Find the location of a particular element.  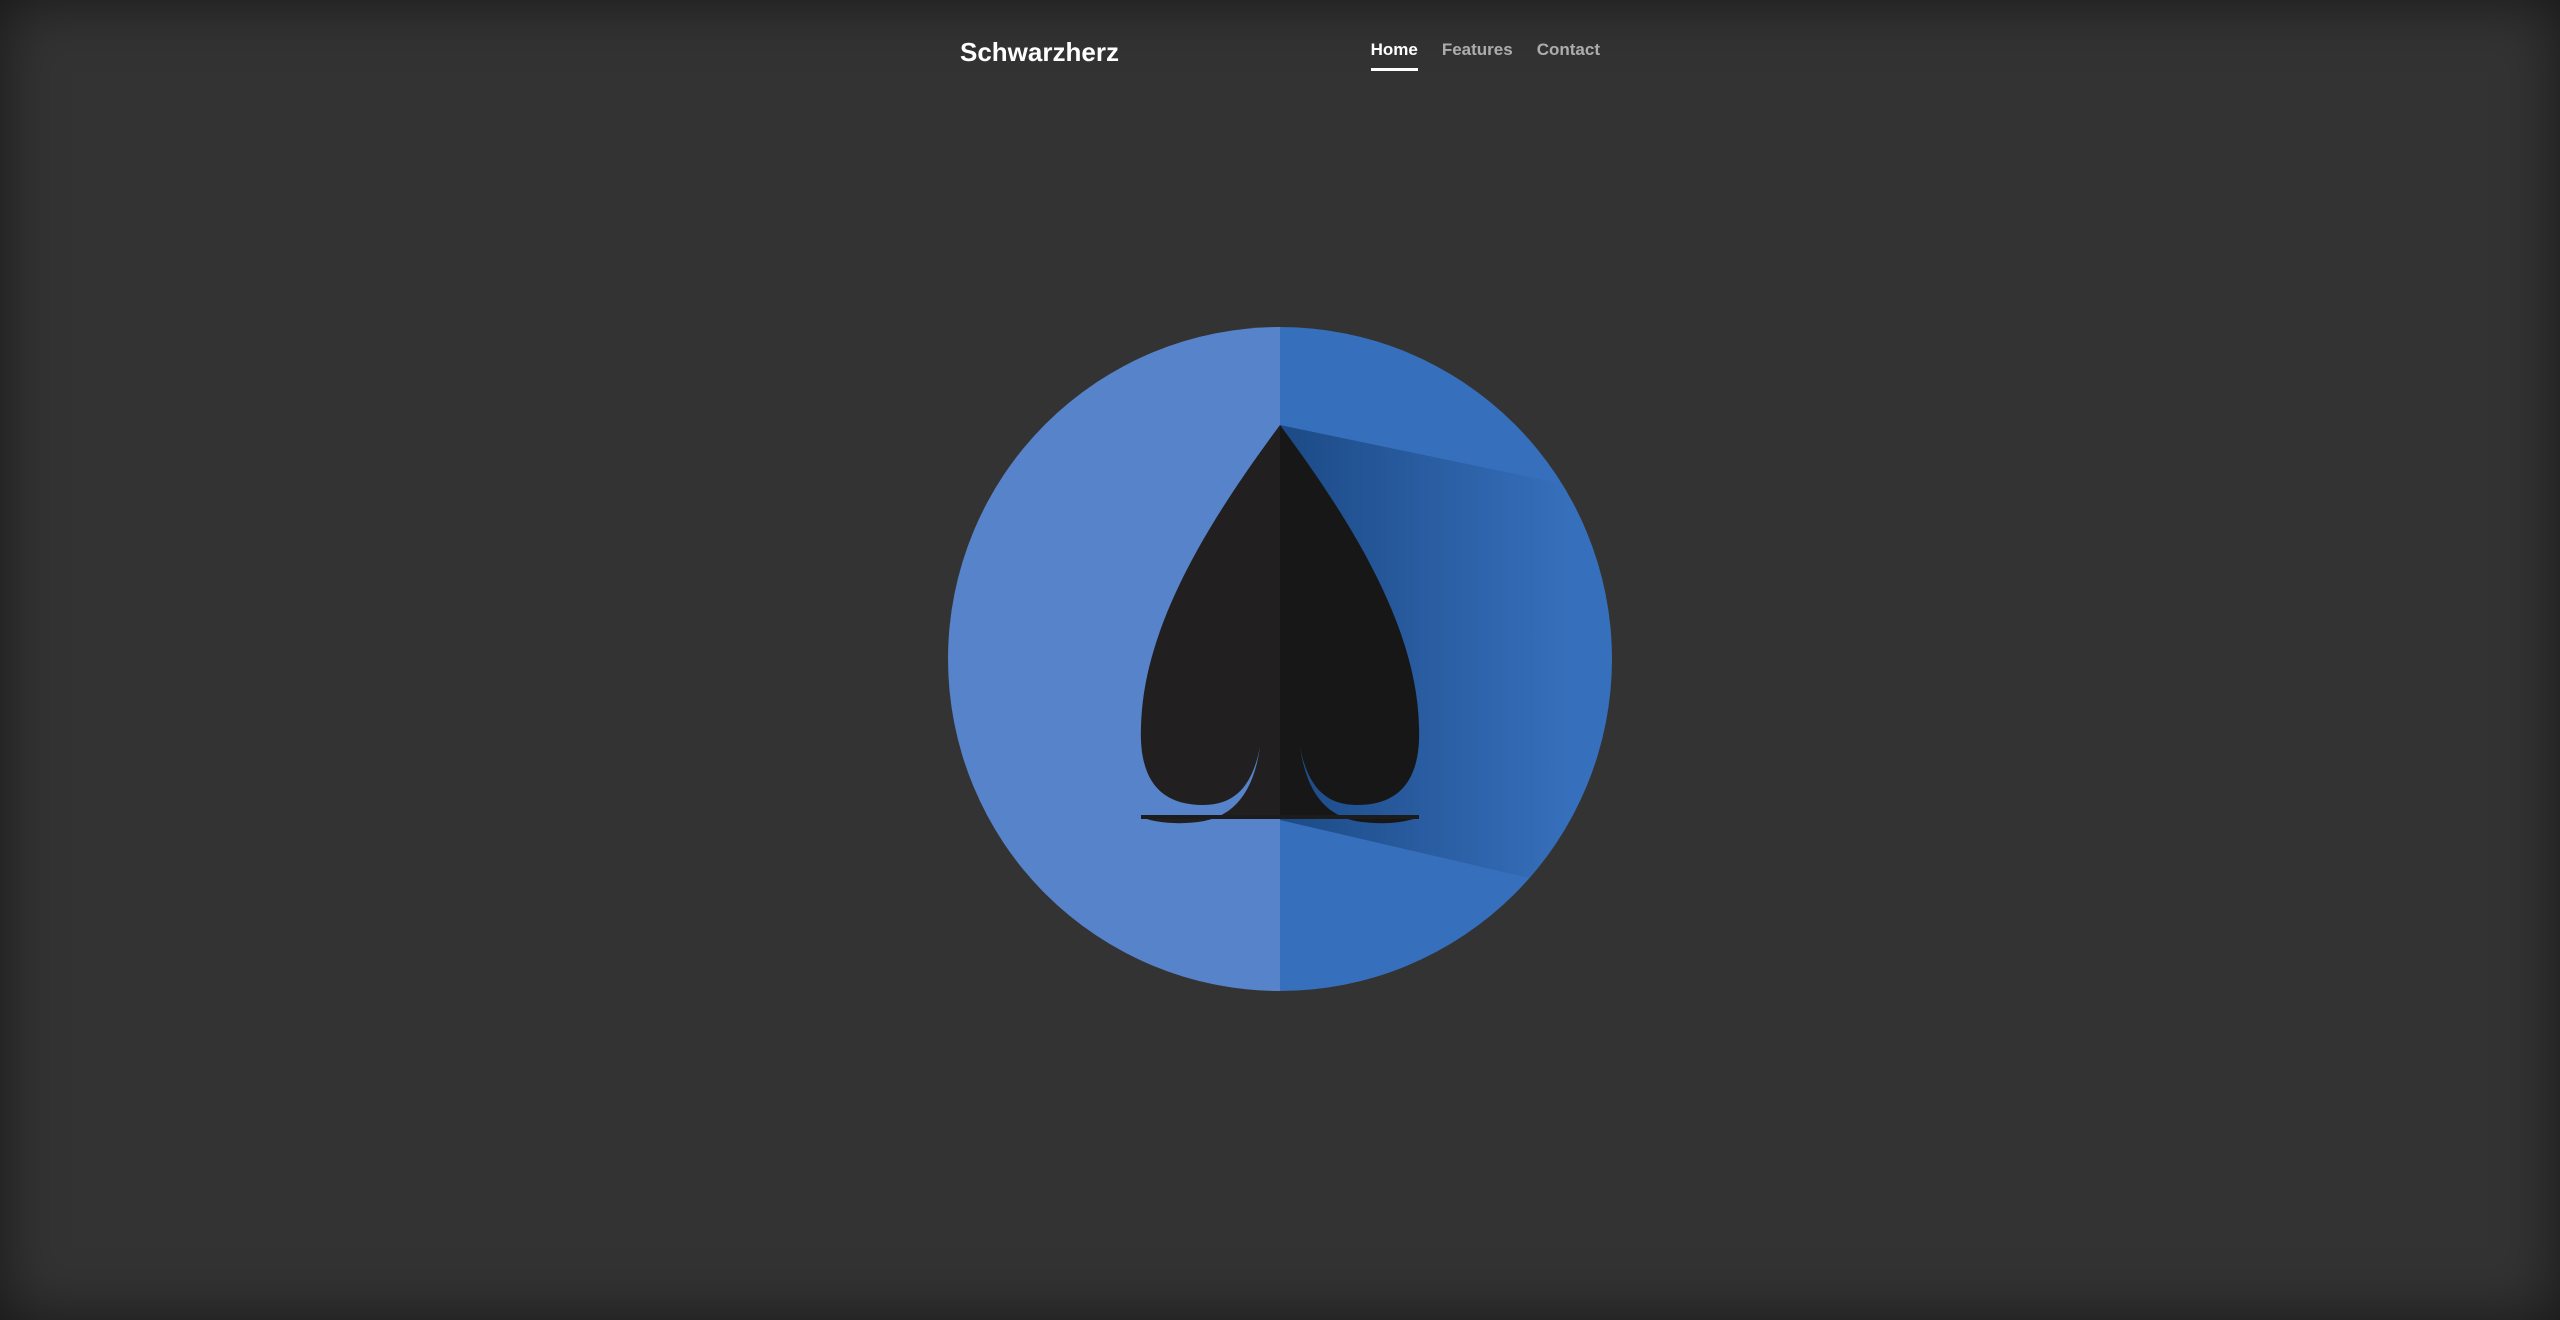

main-nav: Home Features Contact is located at coordinates (1485, 54).